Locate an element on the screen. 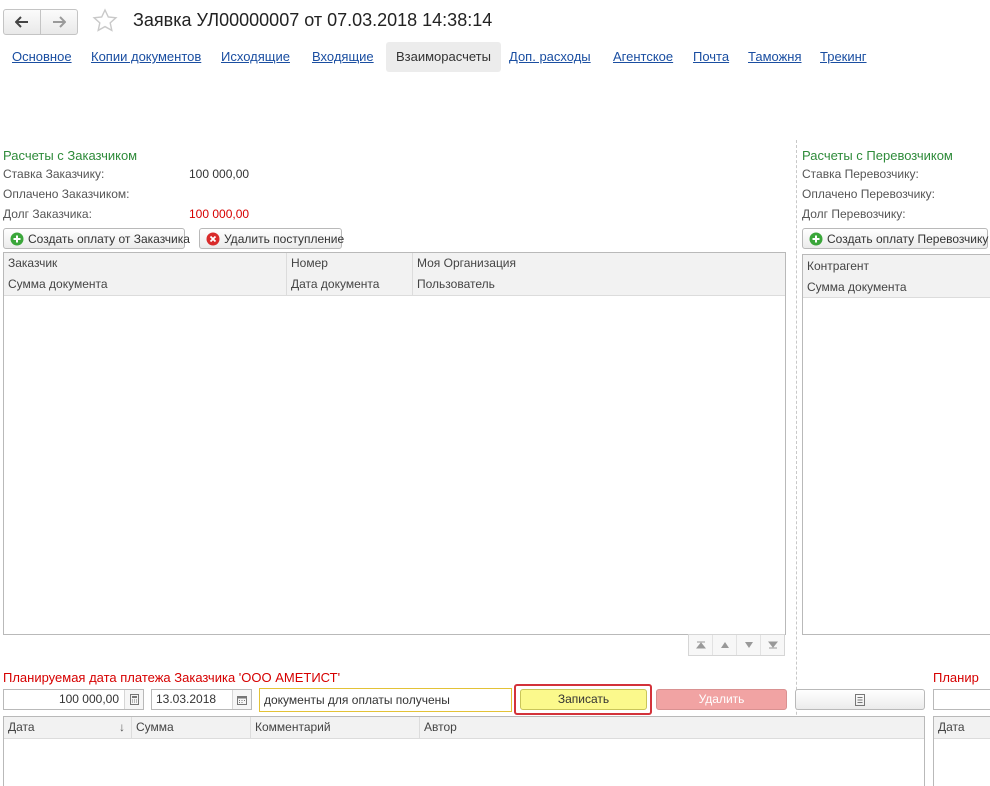 This screenshot has width=990, height=786. create-carrier-payment-label: Создать оплату Перевозчику is located at coordinates (908, 238).